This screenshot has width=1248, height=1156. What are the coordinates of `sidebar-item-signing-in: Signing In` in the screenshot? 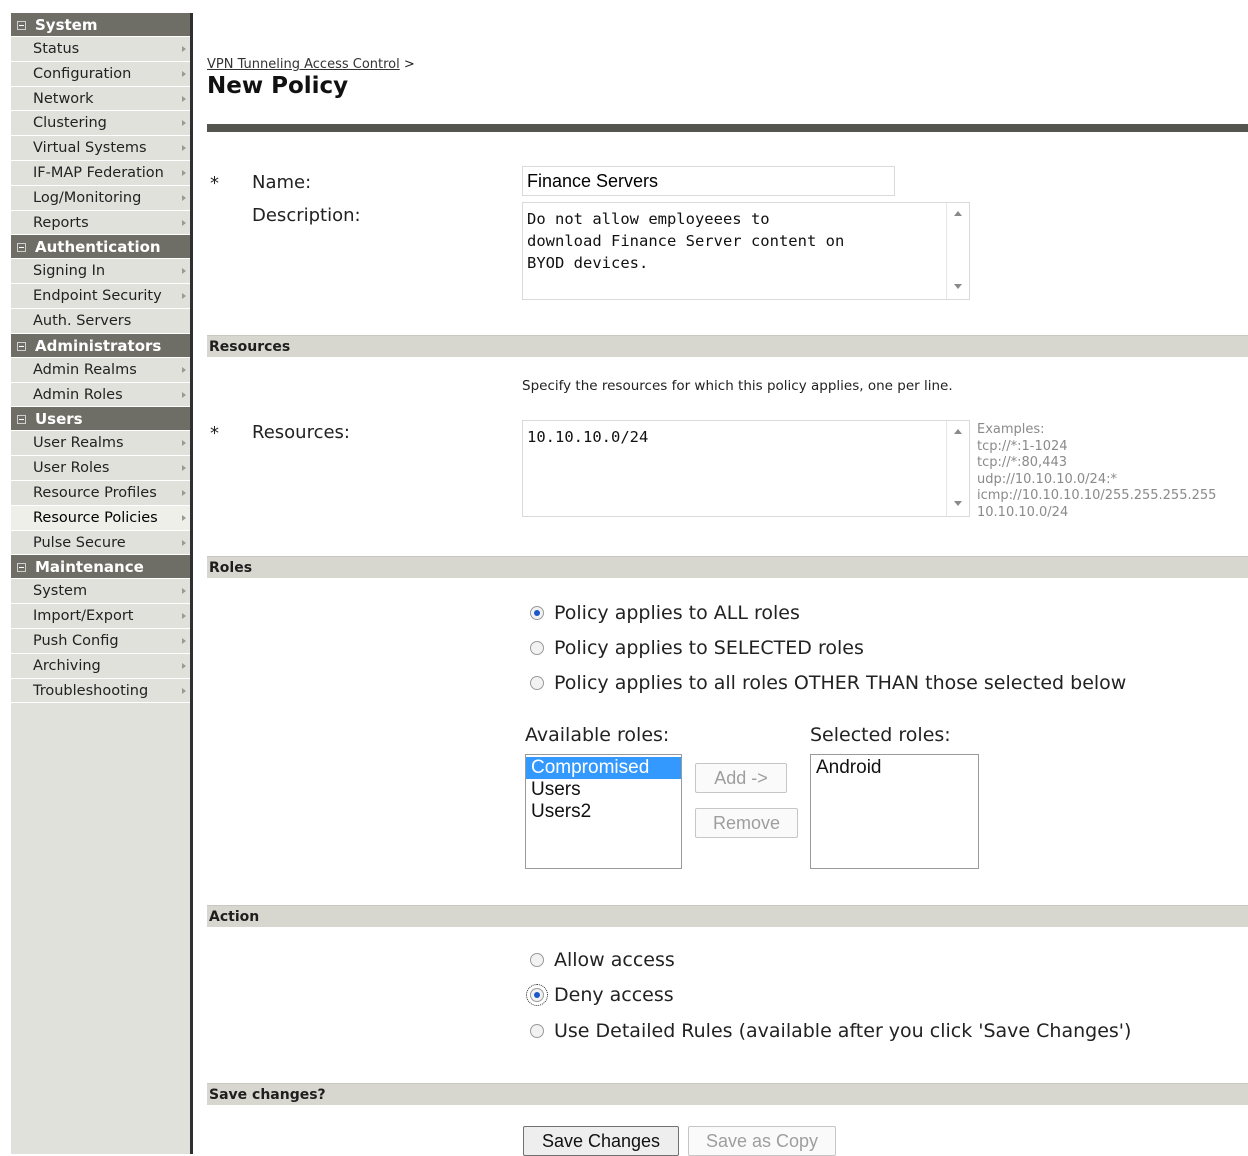 It's located at (100, 272).